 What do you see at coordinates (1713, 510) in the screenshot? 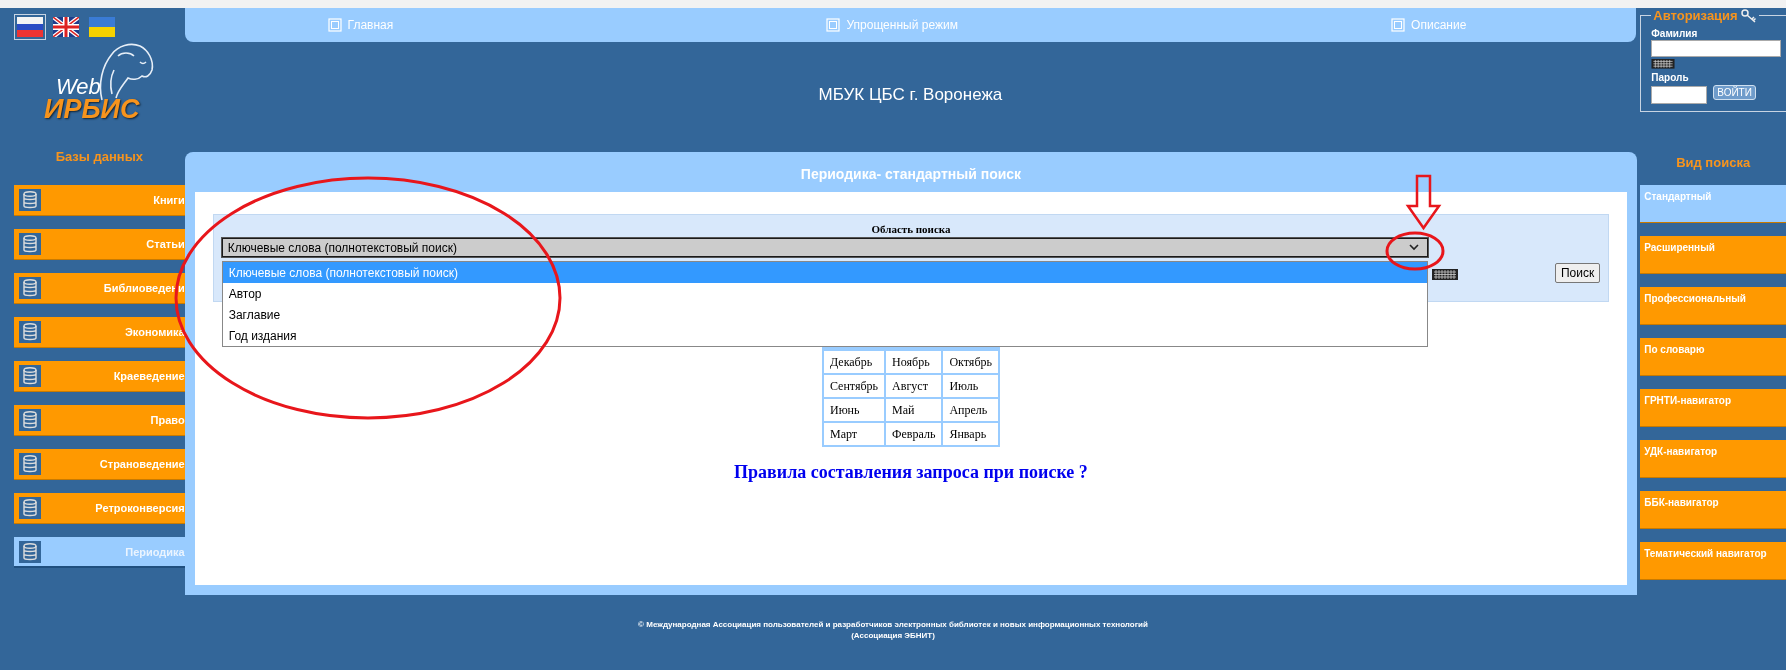
I see `search-type-item: ББК-навигатор` at bounding box center [1713, 510].